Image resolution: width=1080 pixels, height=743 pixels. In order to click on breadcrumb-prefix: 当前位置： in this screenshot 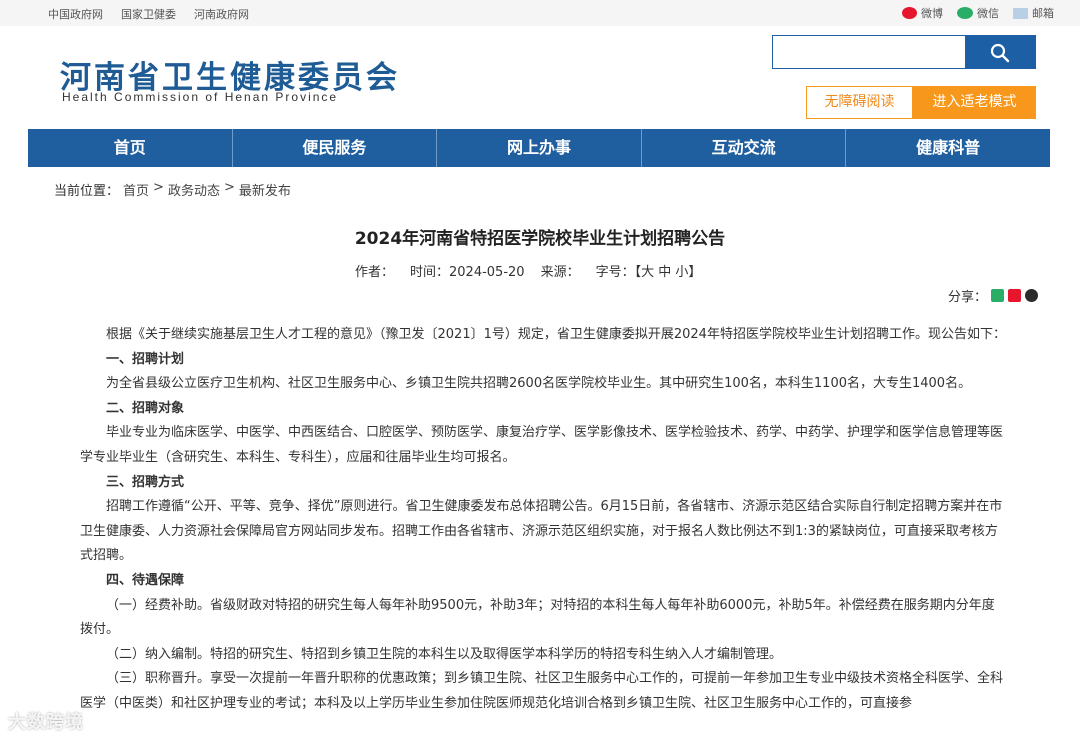, I will do `click(87, 191)`.